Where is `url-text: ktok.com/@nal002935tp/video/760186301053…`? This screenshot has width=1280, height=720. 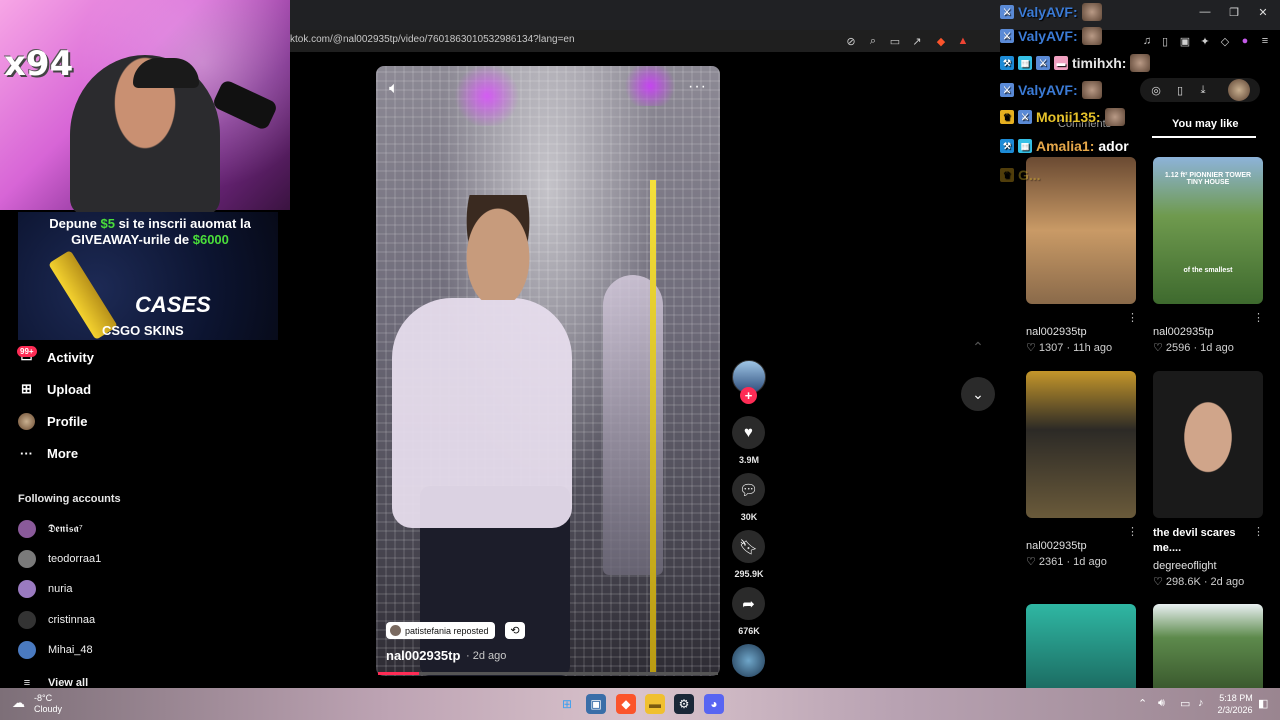 url-text: ktok.com/@nal002935tp/video/760186301053… is located at coordinates (432, 39).